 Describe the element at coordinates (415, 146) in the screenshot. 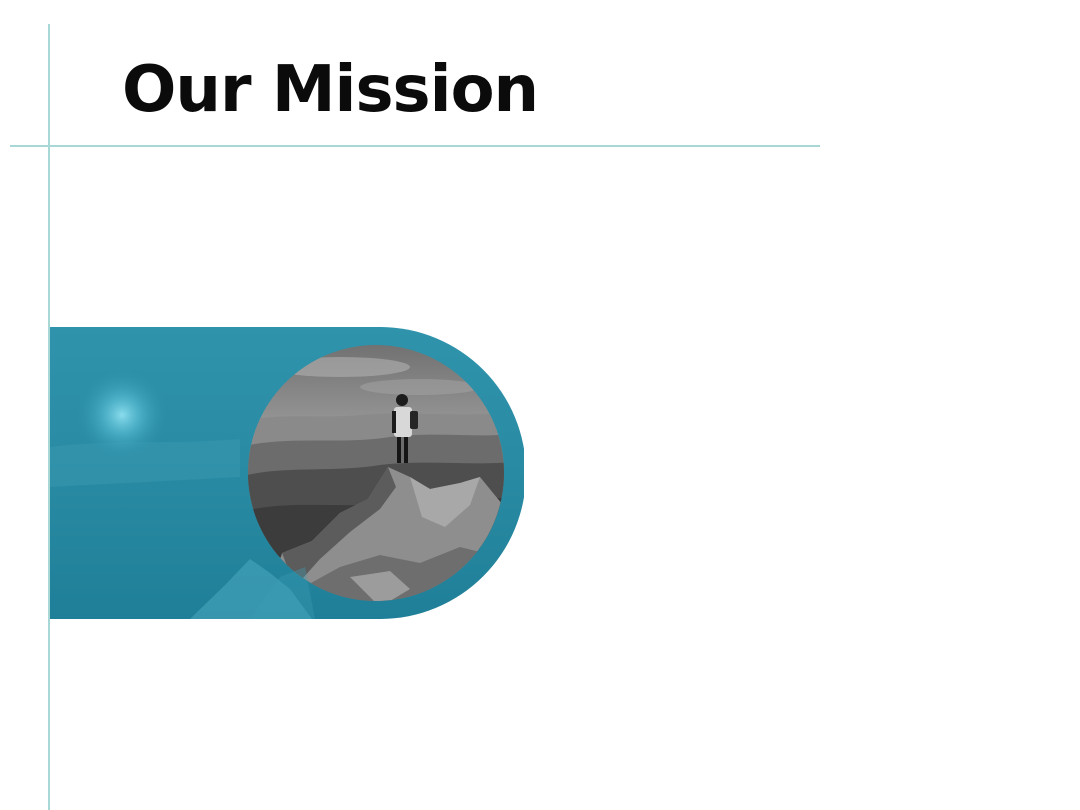

I see `title-underline` at that location.